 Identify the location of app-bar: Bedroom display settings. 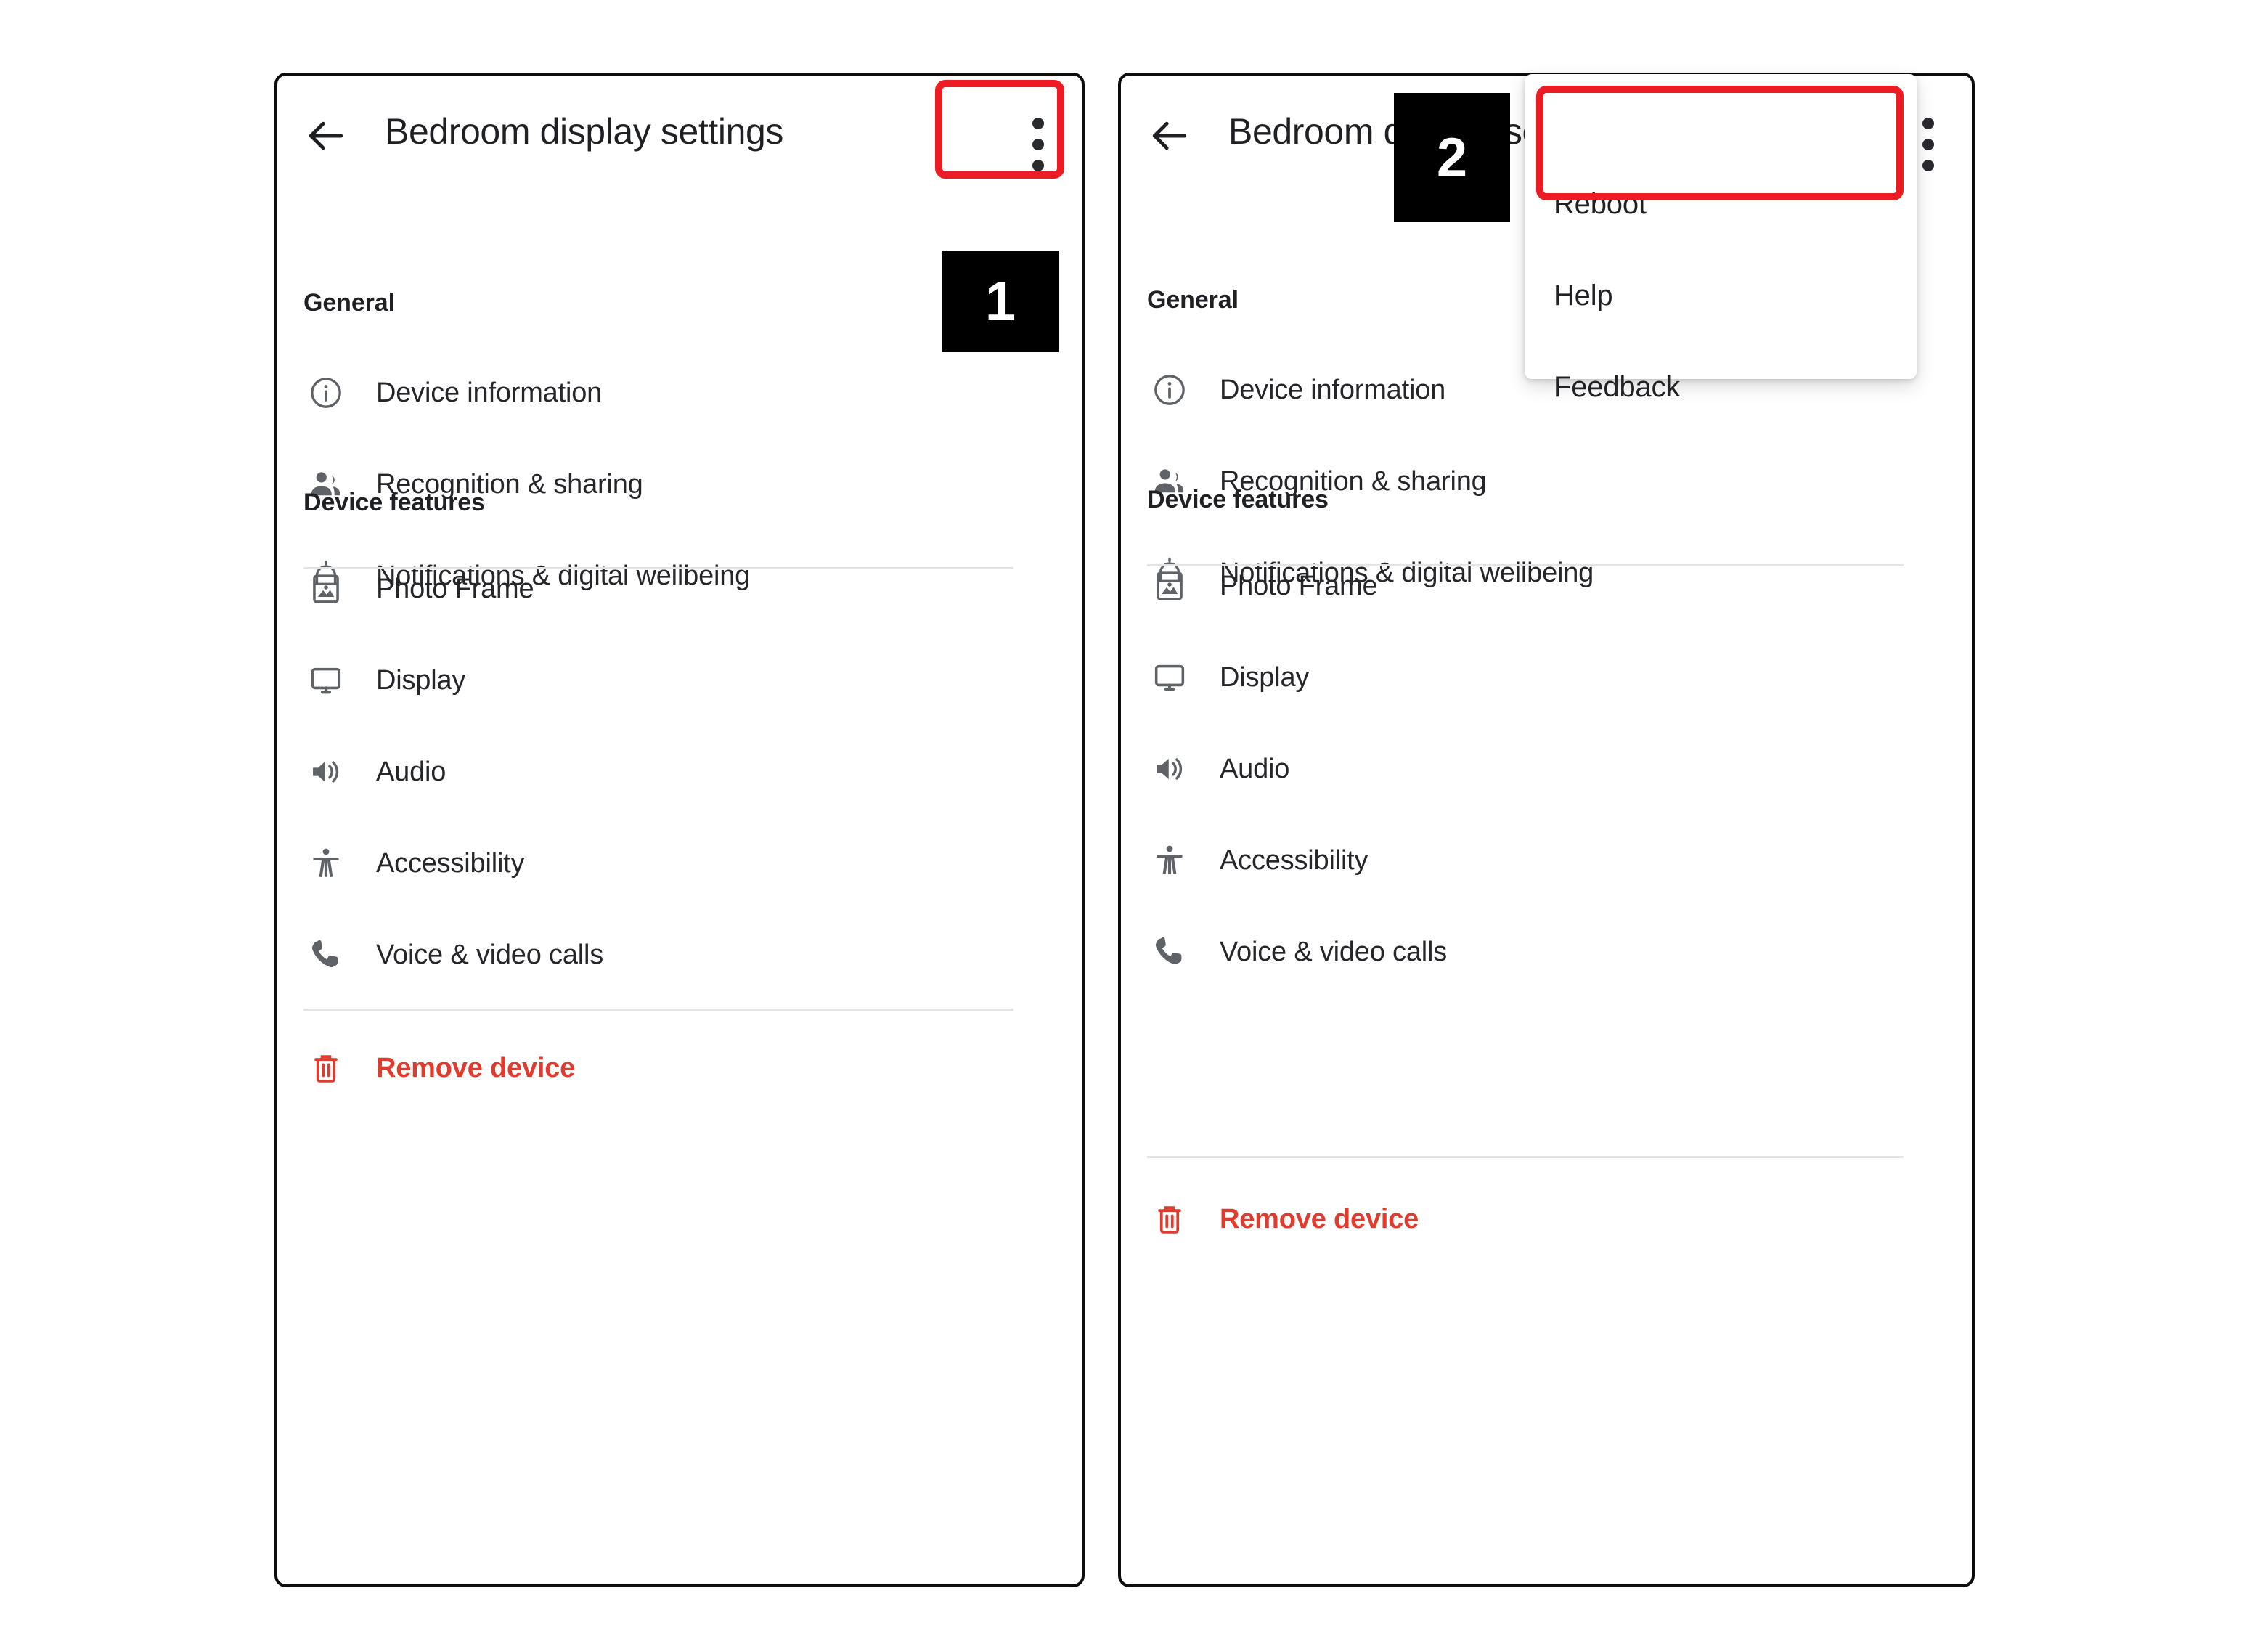
(679, 137).